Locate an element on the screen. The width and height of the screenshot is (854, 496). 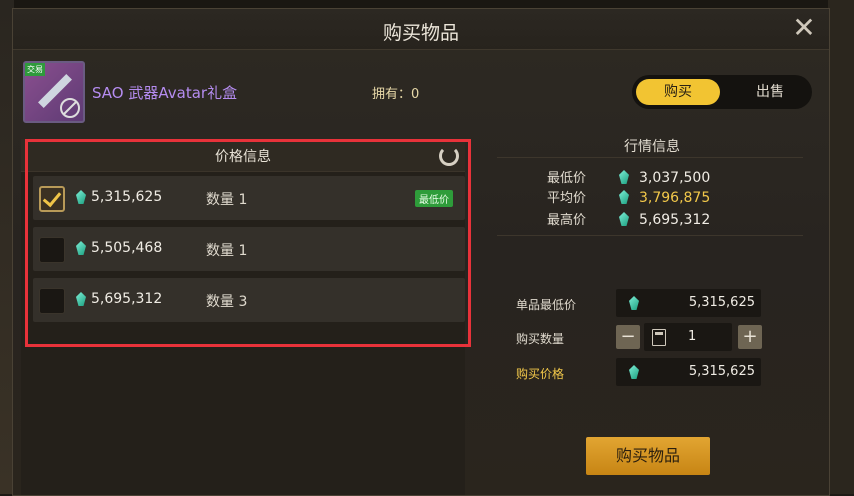
calculator-icon is located at coordinates (659, 337).